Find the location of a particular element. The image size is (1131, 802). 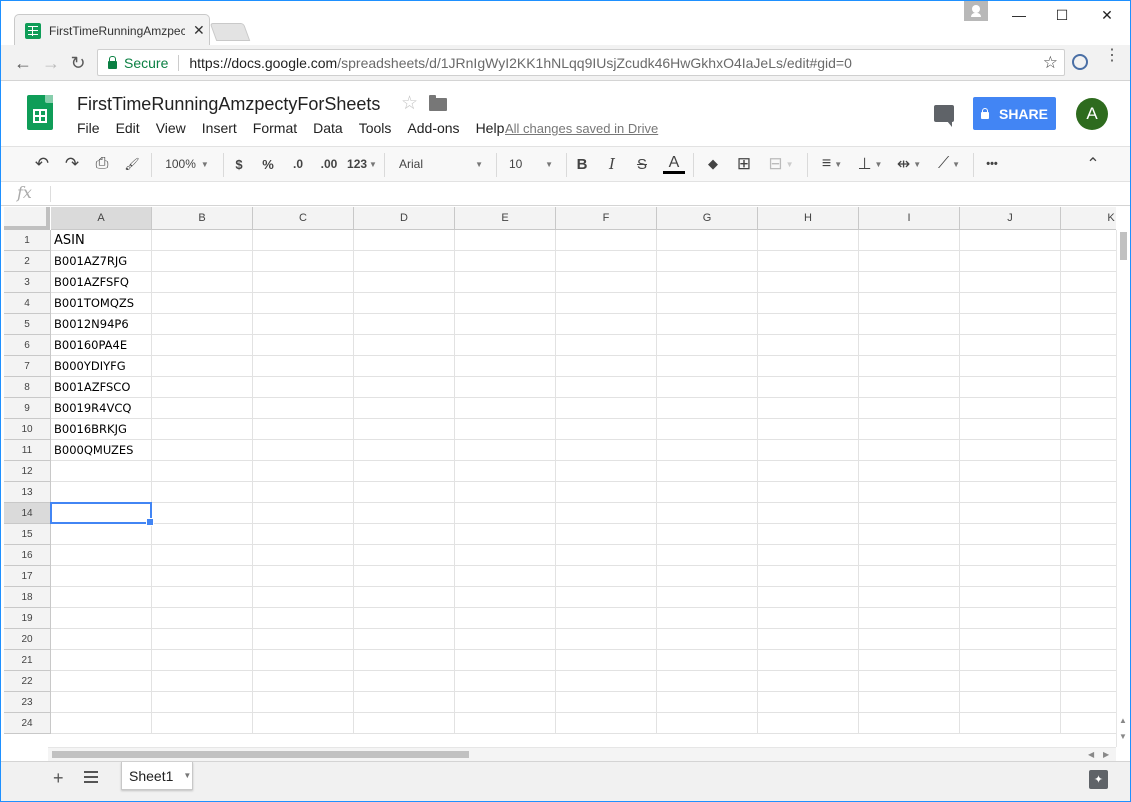

vertical-scroll-thumb is located at coordinates (1123, 246).